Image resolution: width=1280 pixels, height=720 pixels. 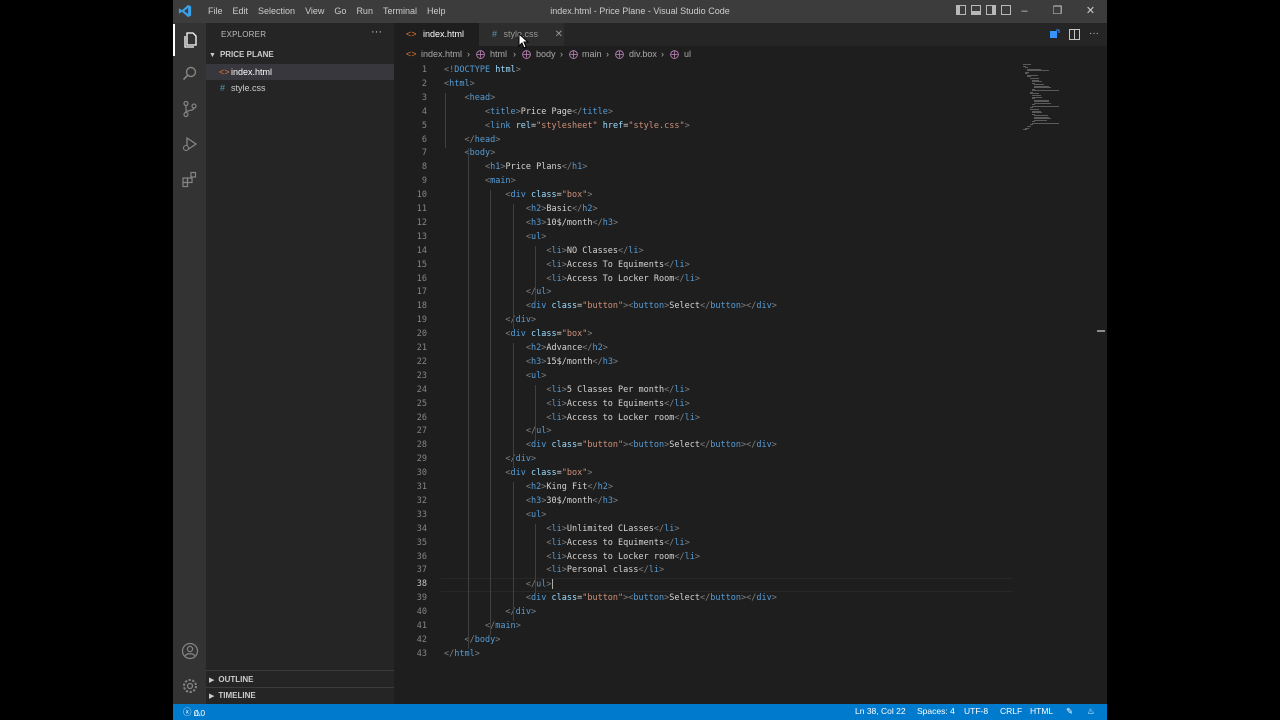 What do you see at coordinates (1041, 711) in the screenshot?
I see `language-mode: HTML` at bounding box center [1041, 711].